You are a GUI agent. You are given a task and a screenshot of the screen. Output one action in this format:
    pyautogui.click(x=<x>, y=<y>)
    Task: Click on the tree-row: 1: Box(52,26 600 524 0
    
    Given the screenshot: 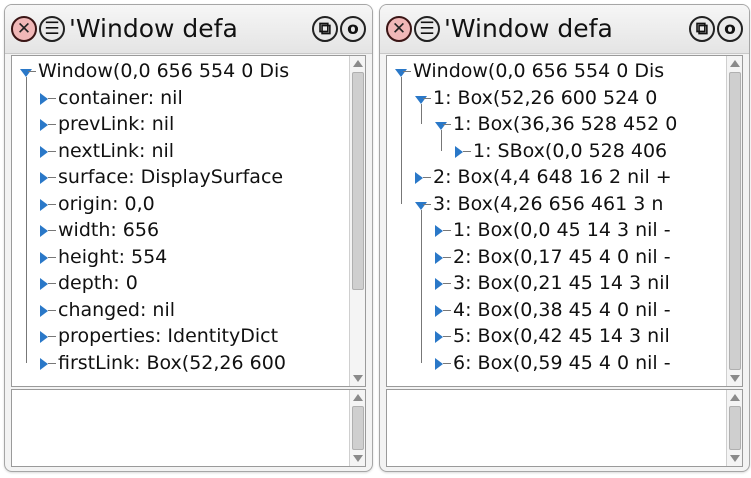 What is the action you would take?
    pyautogui.click(x=556, y=98)
    